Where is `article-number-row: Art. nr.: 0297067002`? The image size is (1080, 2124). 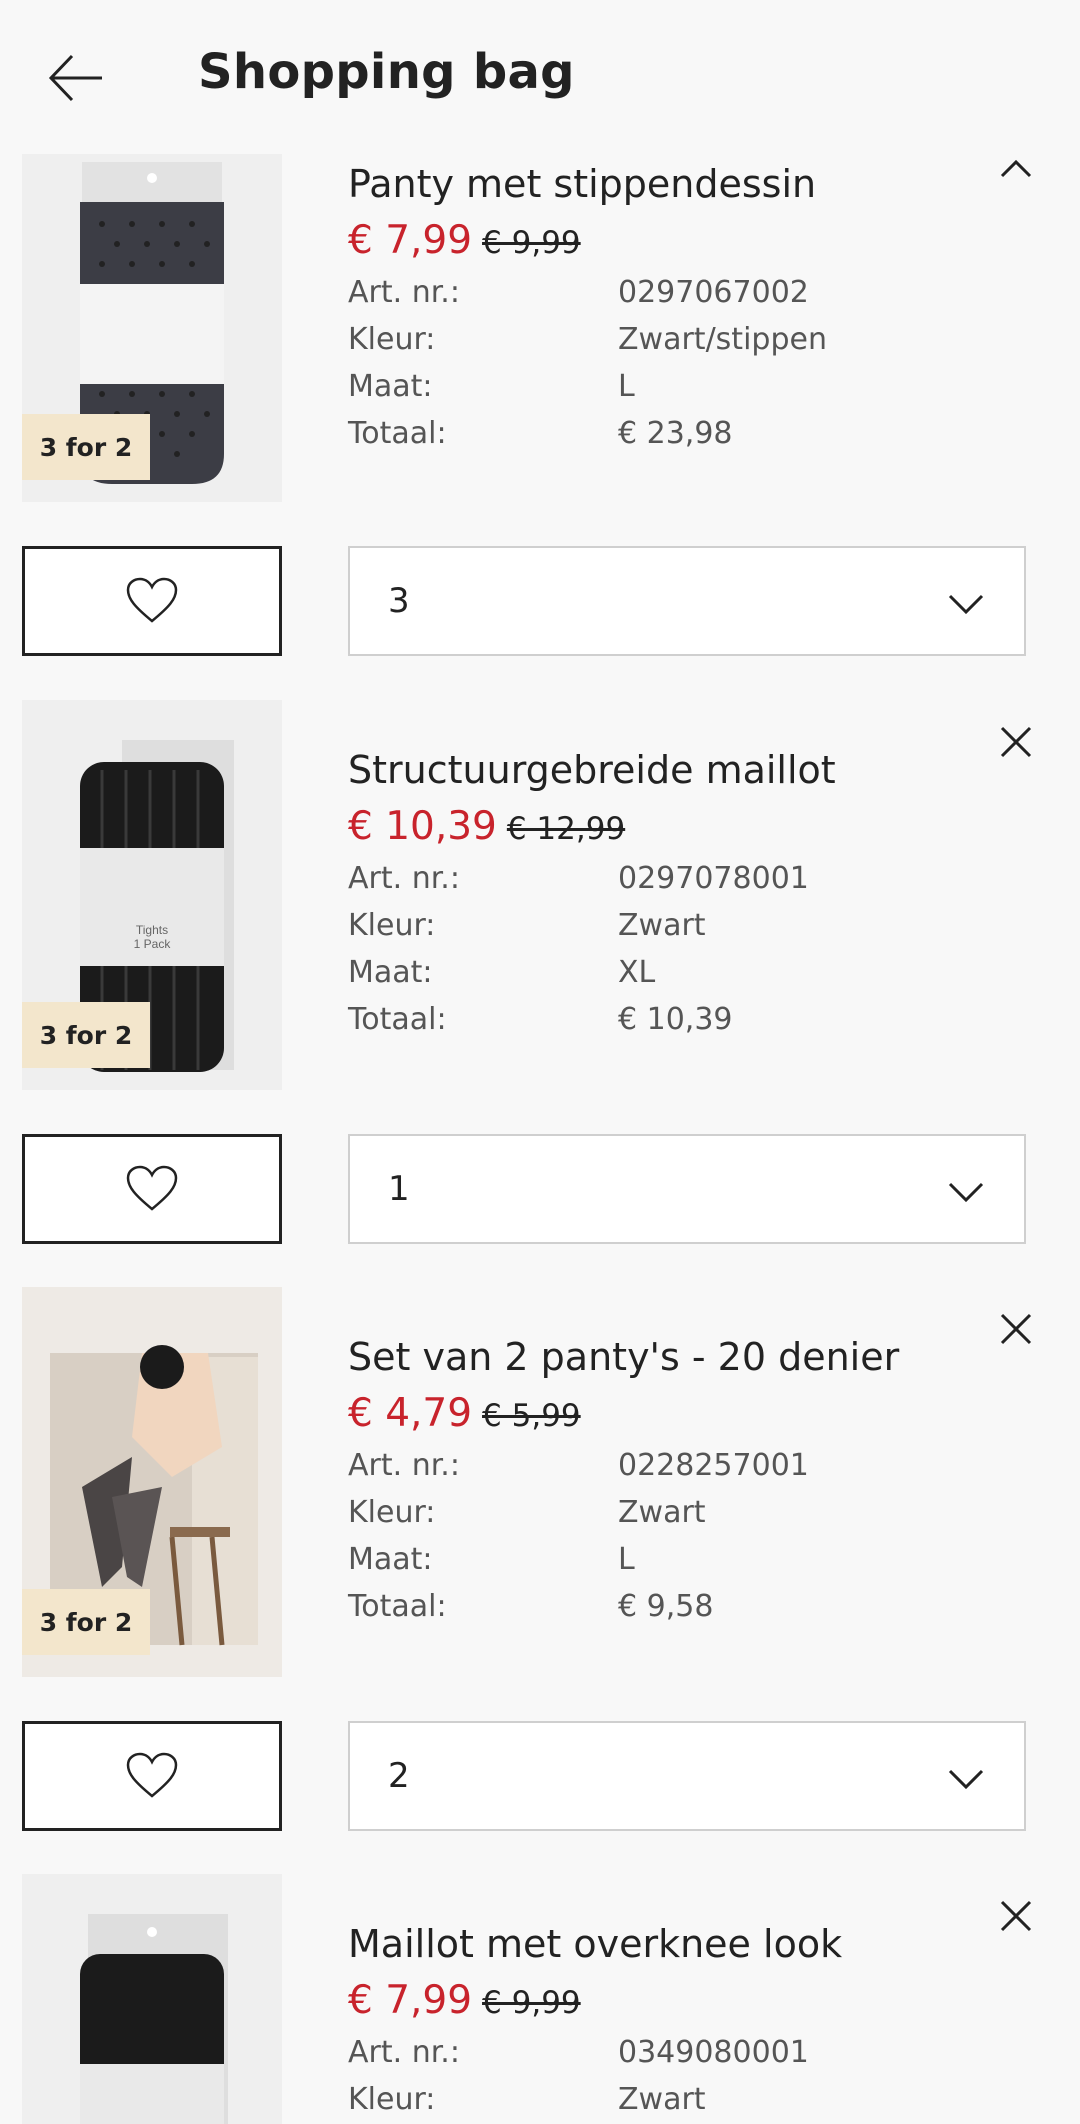
article-number-row: Art. nr.: 0297067002 is located at coordinates (578, 292).